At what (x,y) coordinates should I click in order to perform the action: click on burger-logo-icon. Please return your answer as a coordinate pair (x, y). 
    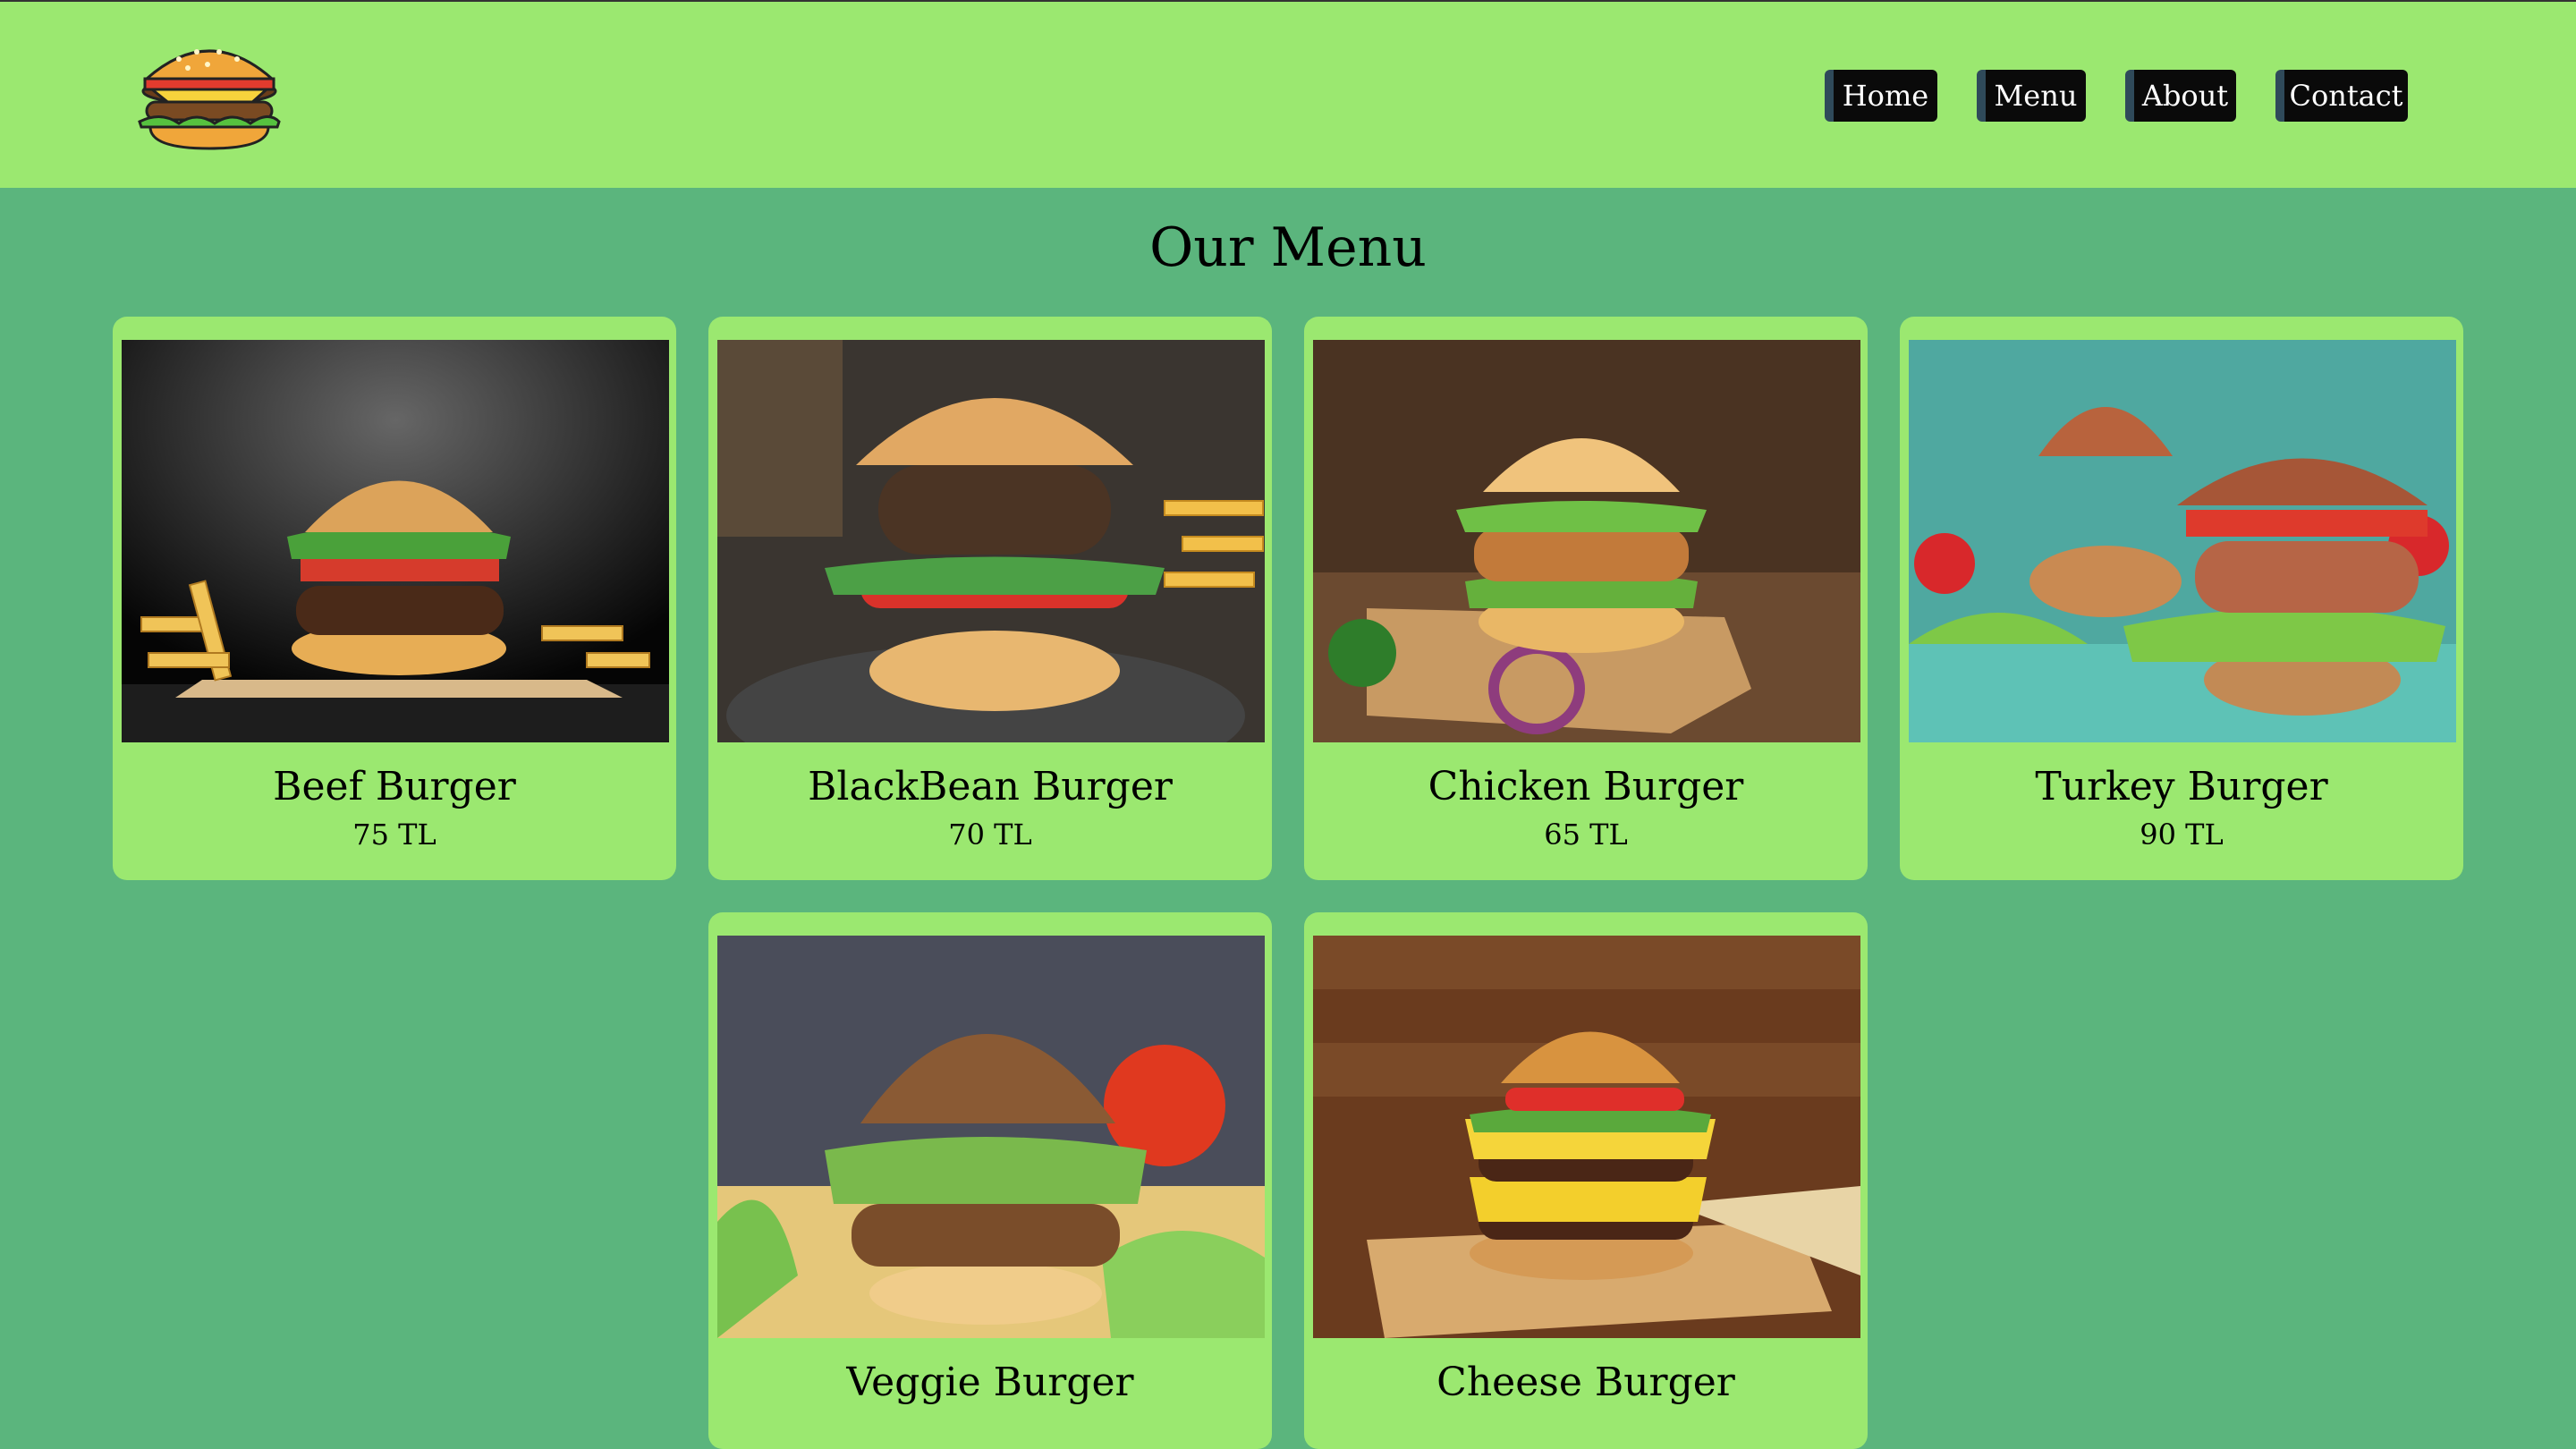
    Looking at the image, I should click on (209, 97).